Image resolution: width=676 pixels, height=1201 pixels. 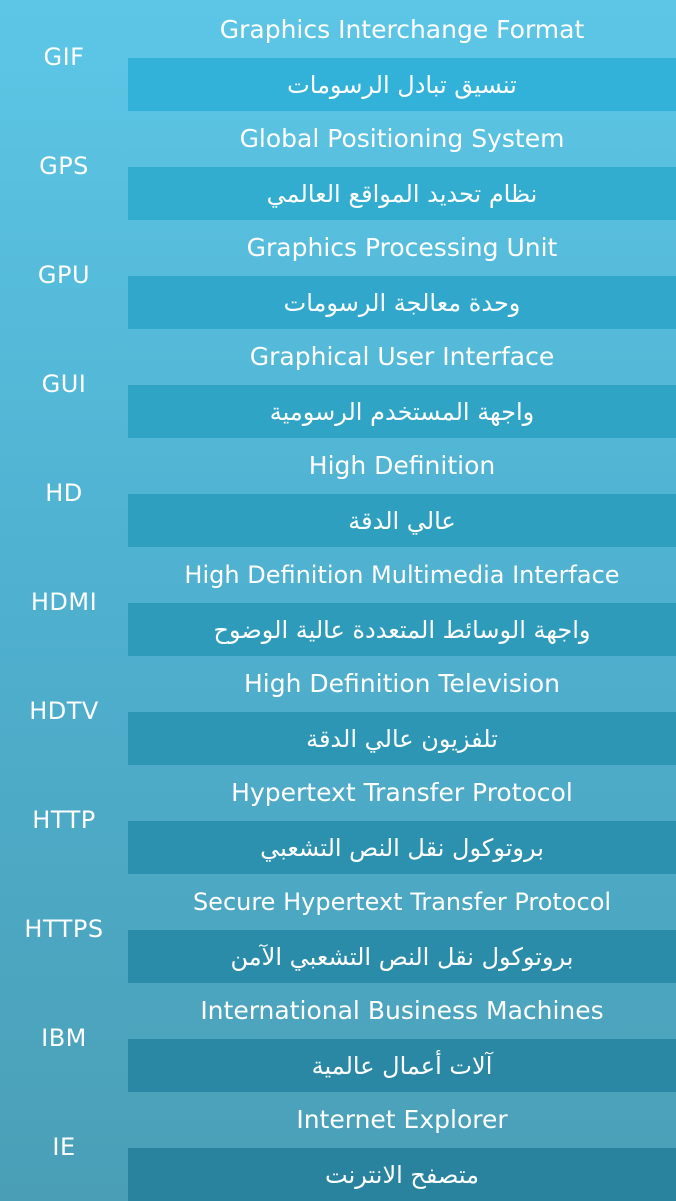 What do you see at coordinates (64, 165) in the screenshot?
I see `abbreviation: GPS` at bounding box center [64, 165].